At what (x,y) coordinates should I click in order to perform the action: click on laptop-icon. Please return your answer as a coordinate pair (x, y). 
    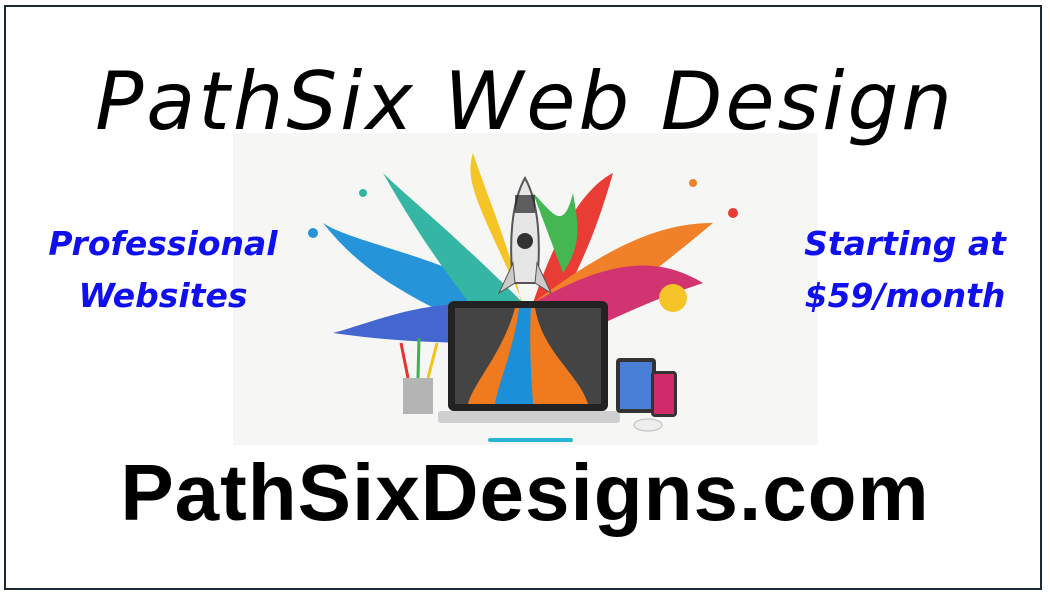
    Looking at the image, I should click on (529, 362).